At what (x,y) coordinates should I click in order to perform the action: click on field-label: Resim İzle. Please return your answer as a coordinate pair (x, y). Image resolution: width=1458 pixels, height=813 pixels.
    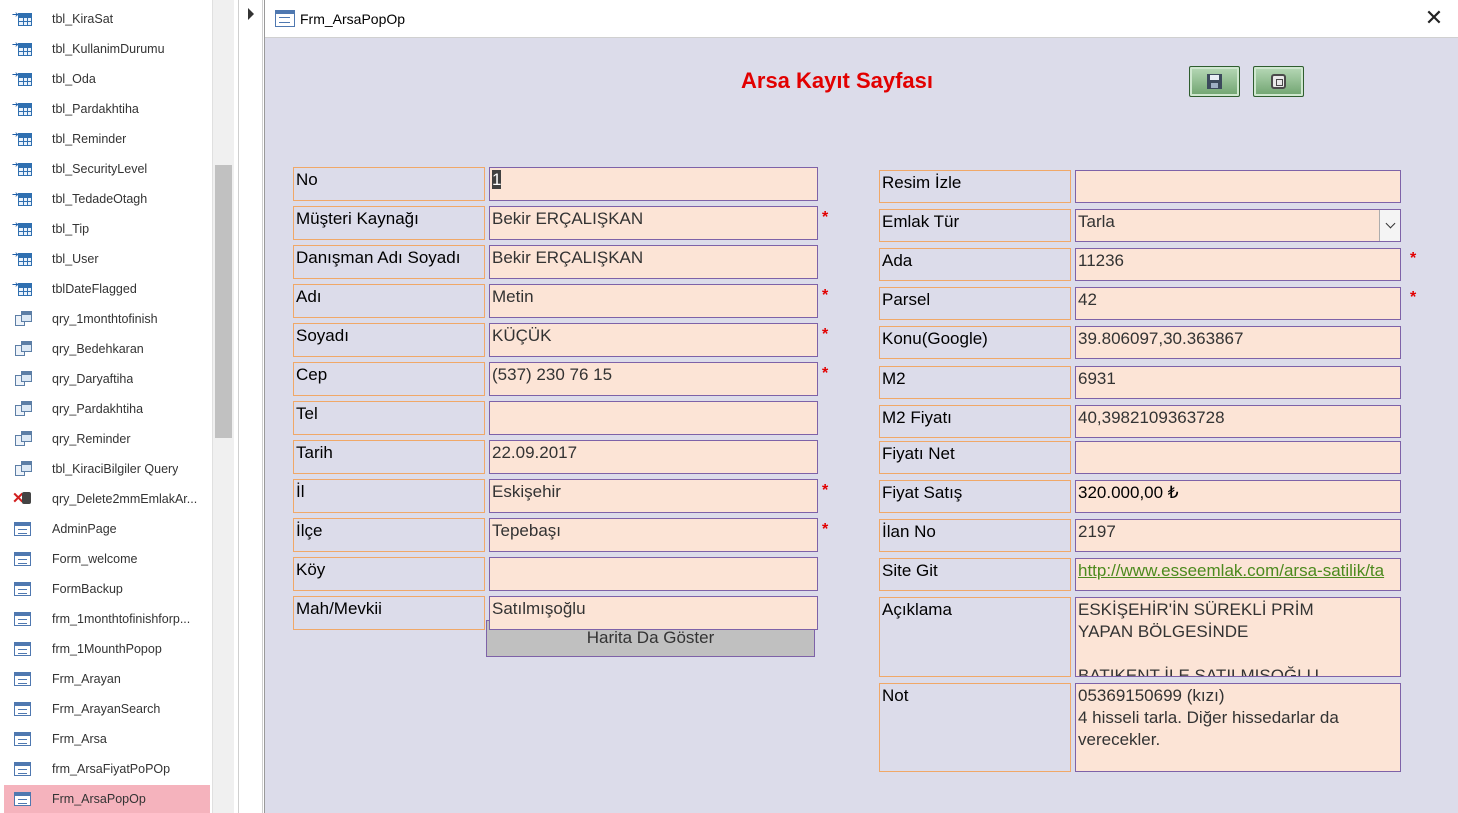
    Looking at the image, I should click on (975, 186).